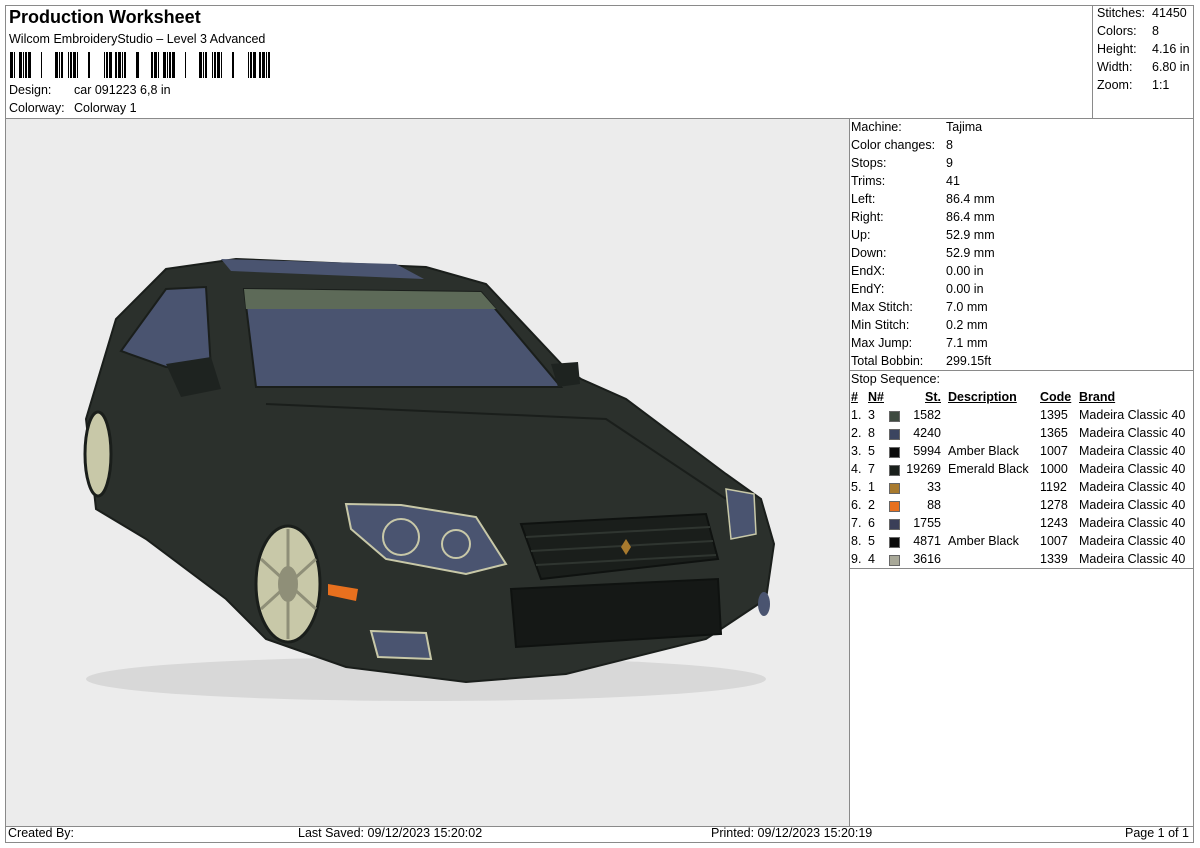 Image resolution: width=1200 pixels, height=848 pixels. Describe the element at coordinates (849, 472) in the screenshot. I see `preview-divider` at that location.